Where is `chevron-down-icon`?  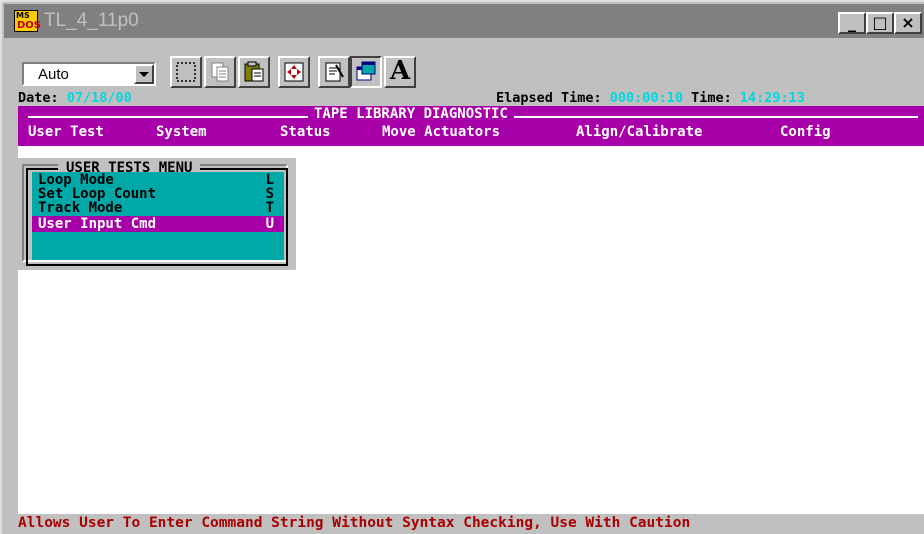 chevron-down-icon is located at coordinates (144, 74).